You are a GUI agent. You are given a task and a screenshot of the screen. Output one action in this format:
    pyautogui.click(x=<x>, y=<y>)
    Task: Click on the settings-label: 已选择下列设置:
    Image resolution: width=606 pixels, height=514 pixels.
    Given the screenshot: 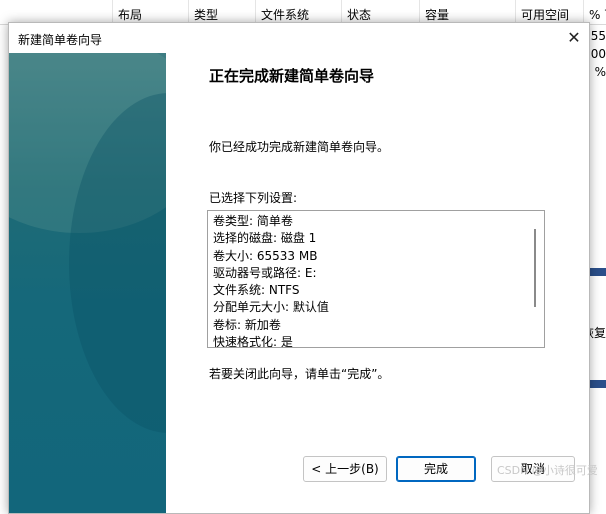 What is the action you would take?
    pyautogui.click(x=253, y=198)
    